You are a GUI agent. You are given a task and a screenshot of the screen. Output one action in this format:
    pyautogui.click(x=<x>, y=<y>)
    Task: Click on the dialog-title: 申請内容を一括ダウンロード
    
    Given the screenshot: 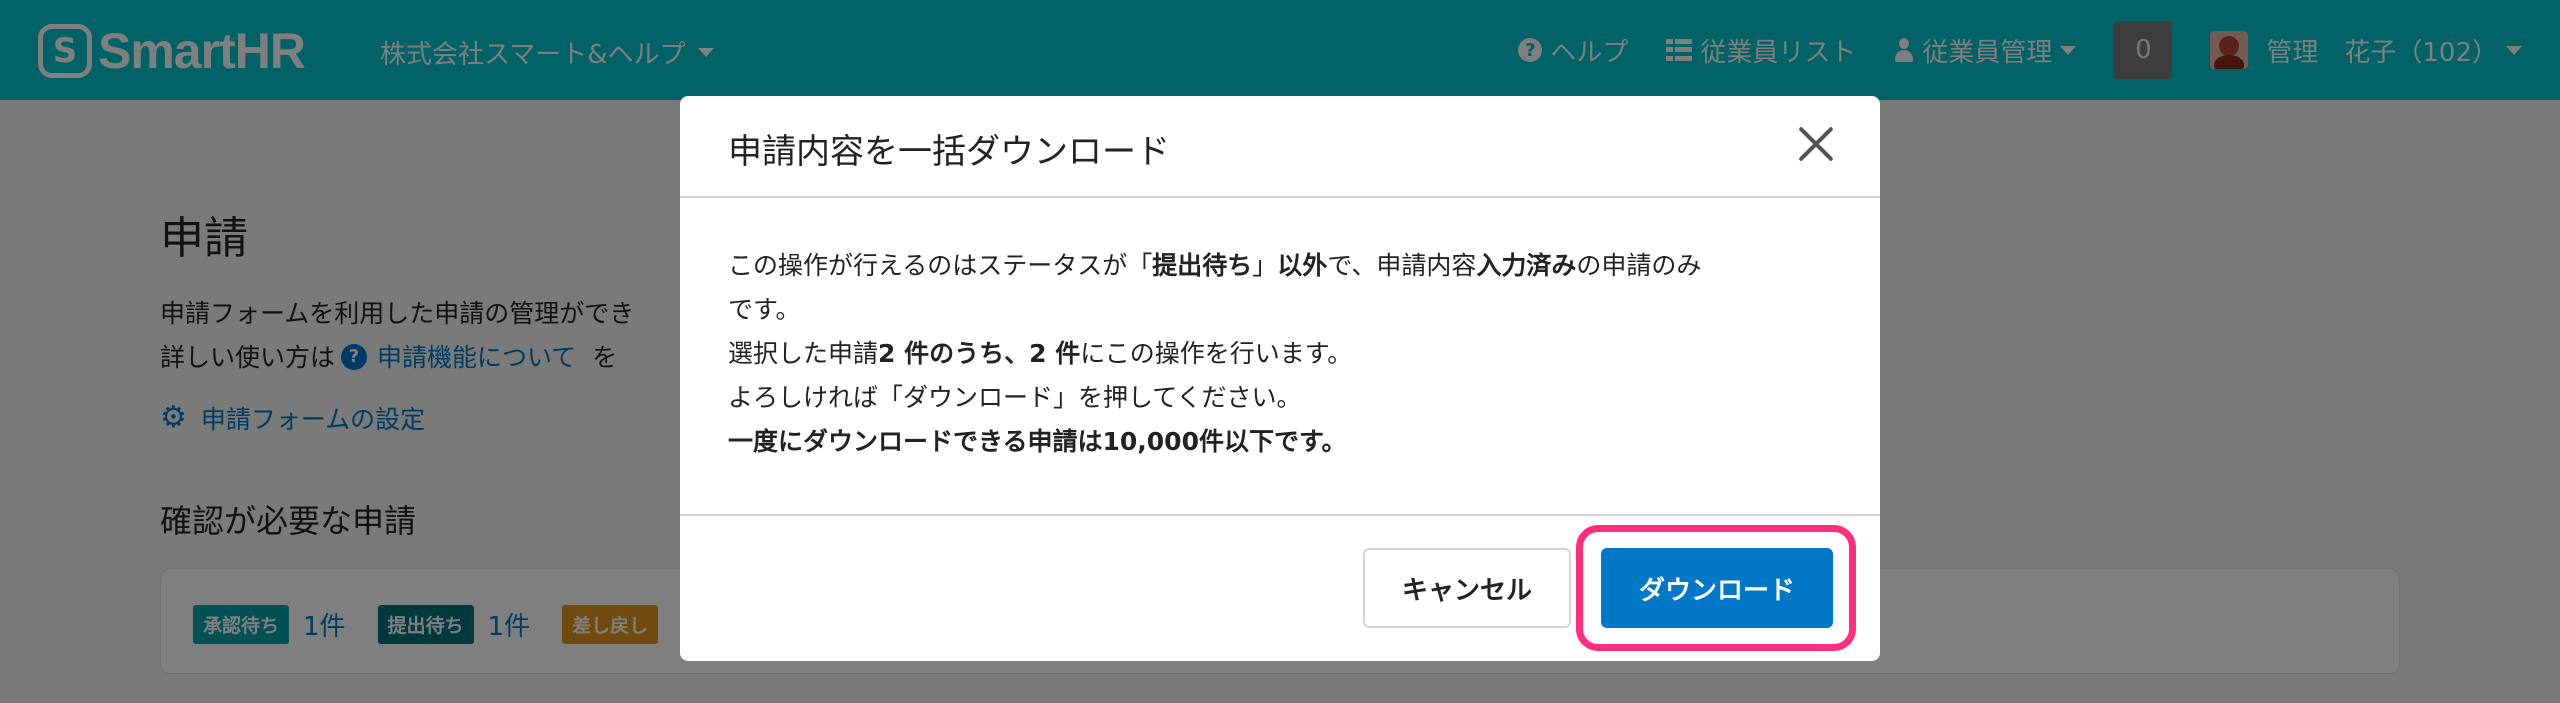 What is the action you would take?
    pyautogui.click(x=949, y=152)
    